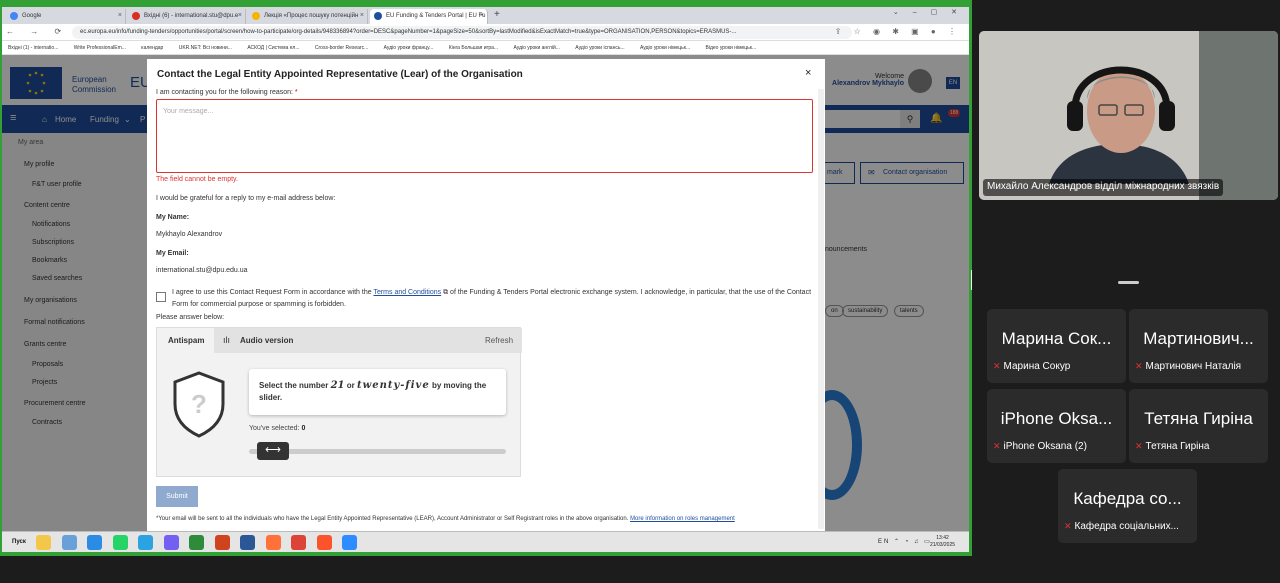 The width and height of the screenshot is (1280, 583). I want to click on participant-tile: iPhone Oksa... ✕ iPhone Oksana (2), so click(1056, 426).